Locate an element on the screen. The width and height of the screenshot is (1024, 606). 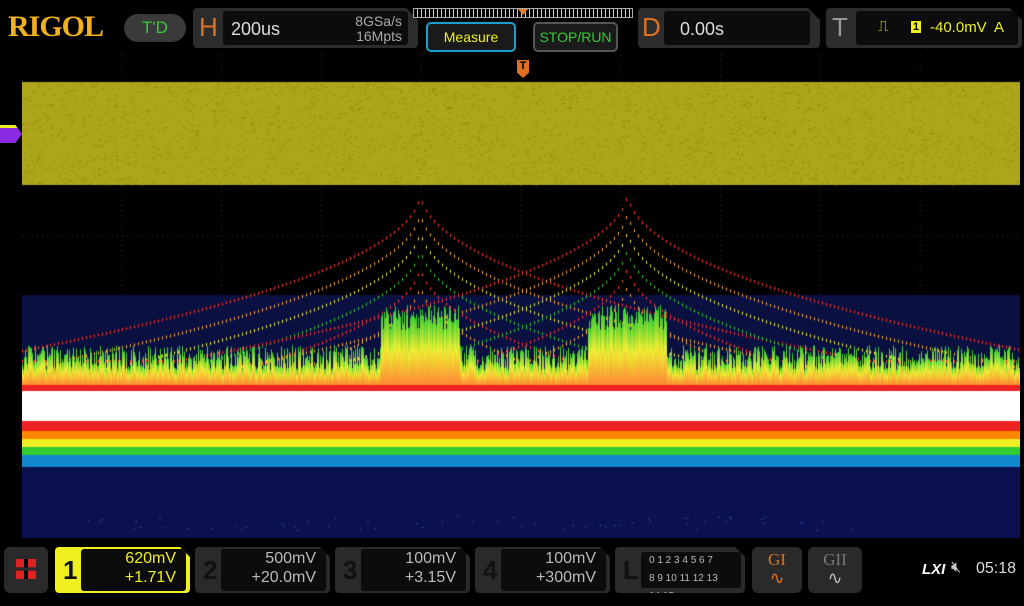
channel-3-button: 3 100mV +3.15V is located at coordinates (402, 570).